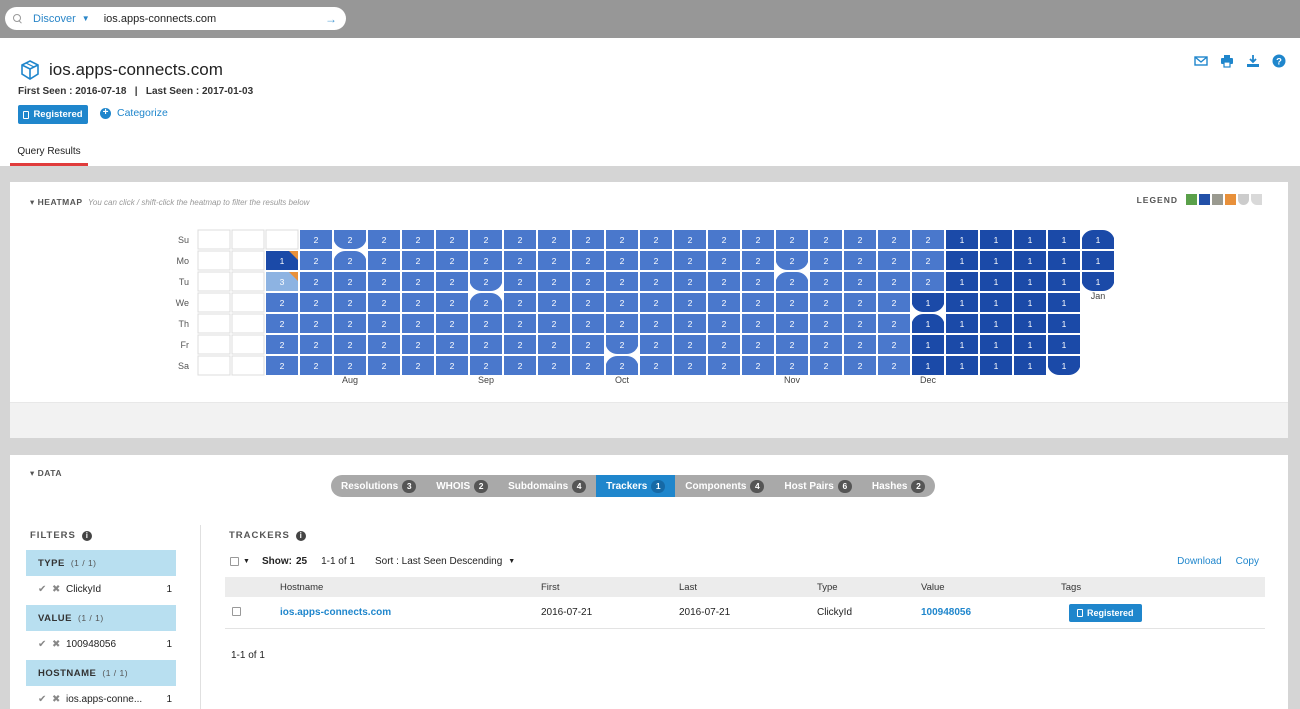 The width and height of the screenshot is (1300, 709). What do you see at coordinates (1279, 61) in the screenshot?
I see `help-icon: ?` at bounding box center [1279, 61].